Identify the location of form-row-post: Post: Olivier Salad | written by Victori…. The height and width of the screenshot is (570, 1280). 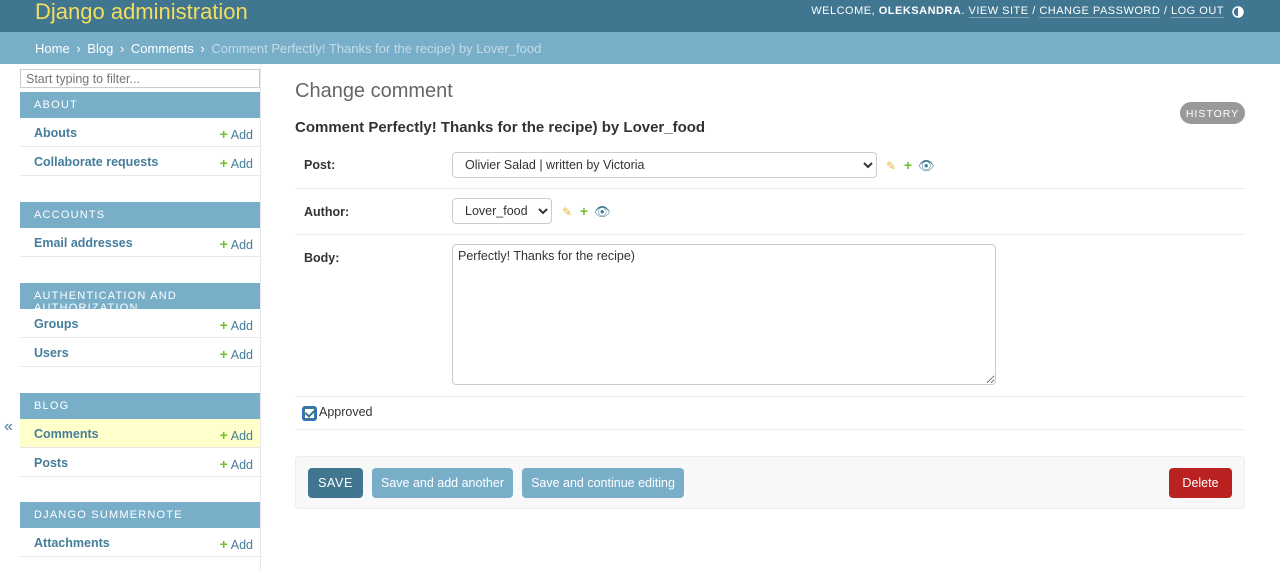
(770, 165).